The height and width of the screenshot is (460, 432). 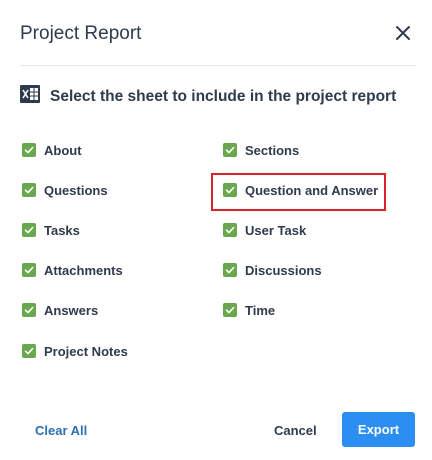 What do you see at coordinates (76, 190) in the screenshot?
I see `option-label: Questions` at bounding box center [76, 190].